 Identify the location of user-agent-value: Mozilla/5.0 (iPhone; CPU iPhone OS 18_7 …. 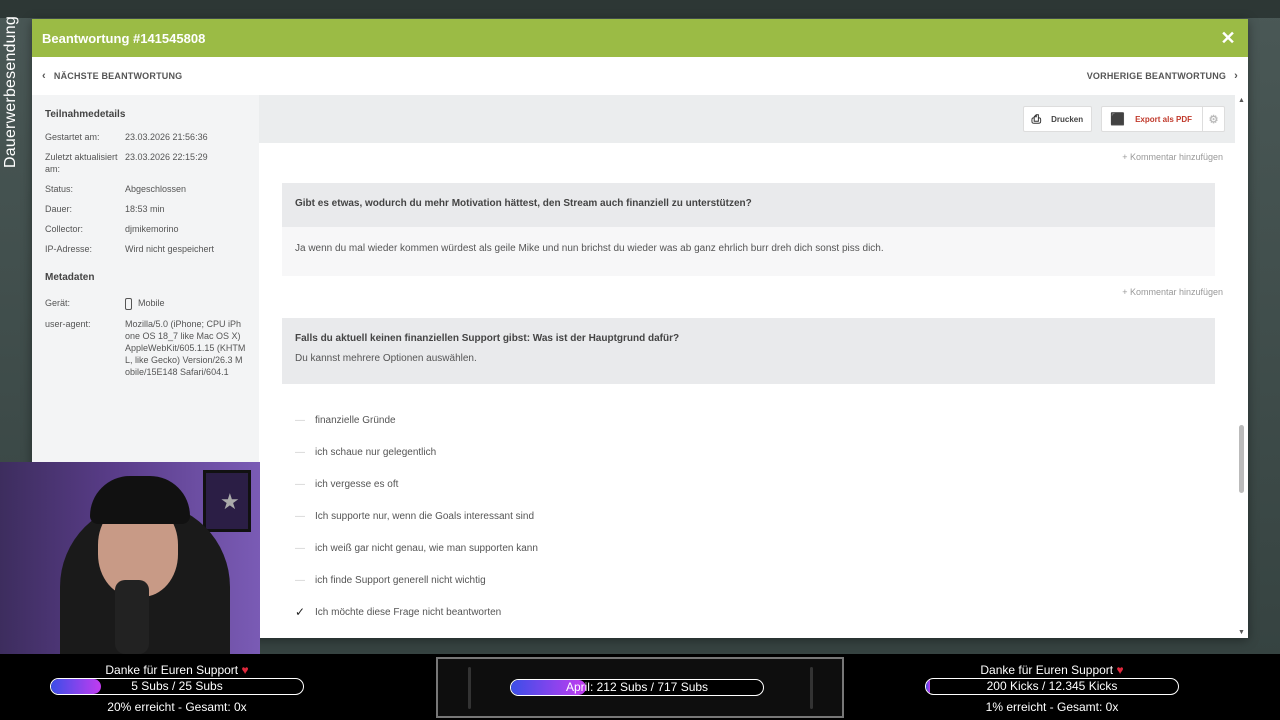
(185, 347).